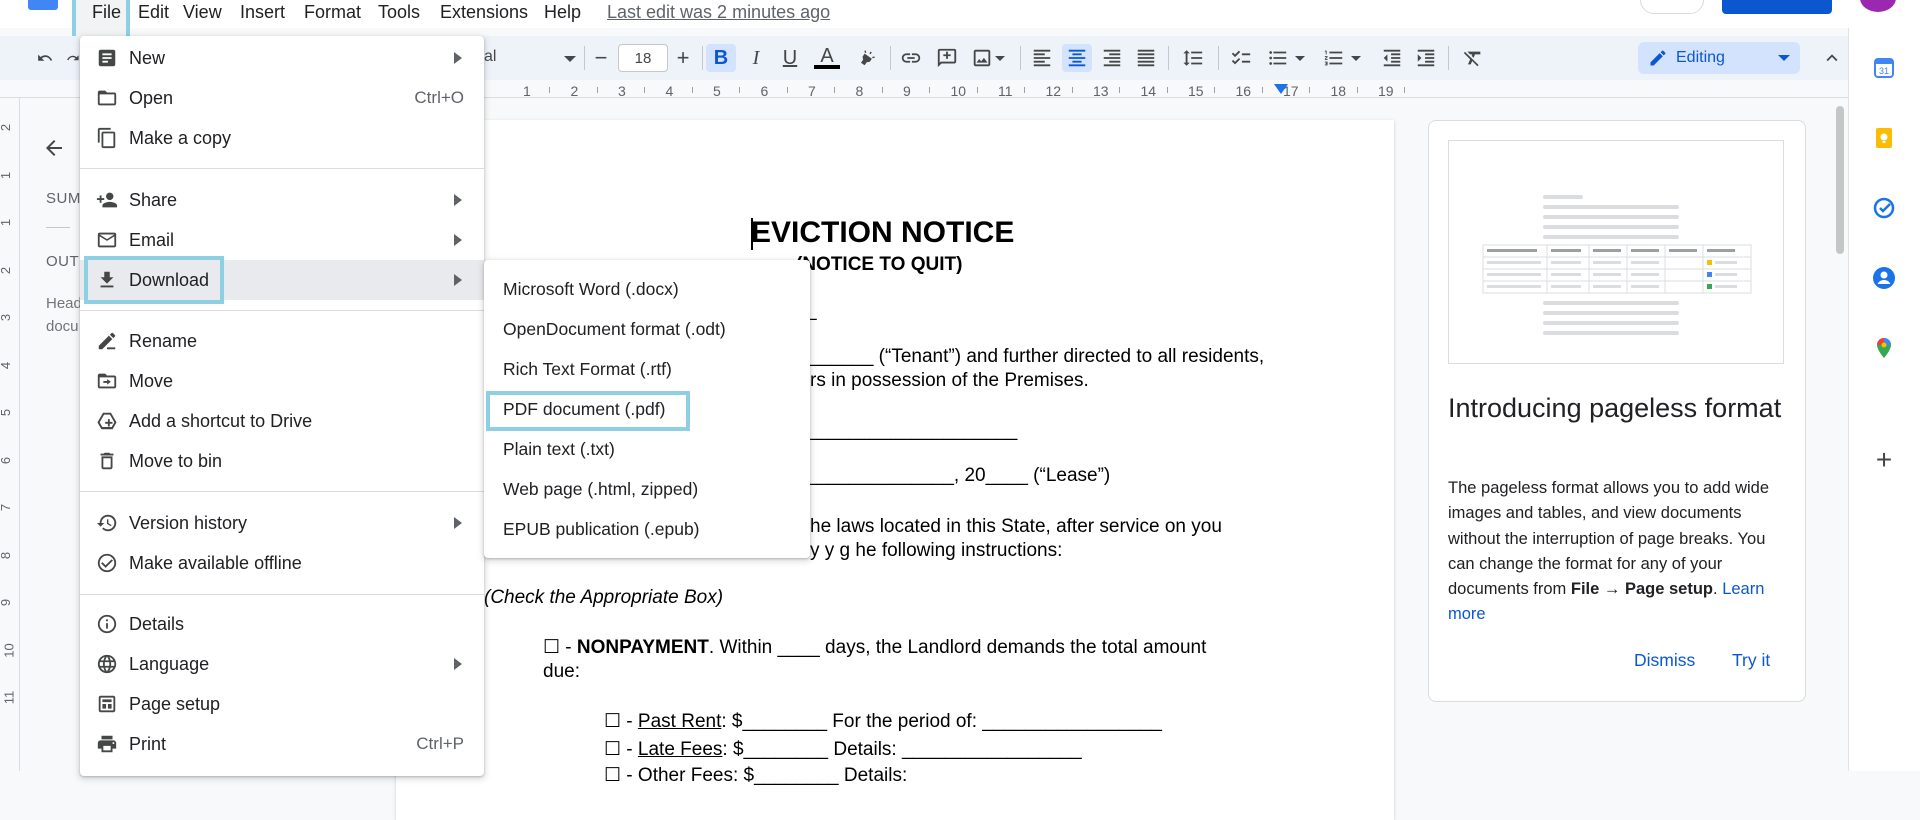 This screenshot has width=1920, height=820. I want to click on align-right-icon, so click(1112, 58).